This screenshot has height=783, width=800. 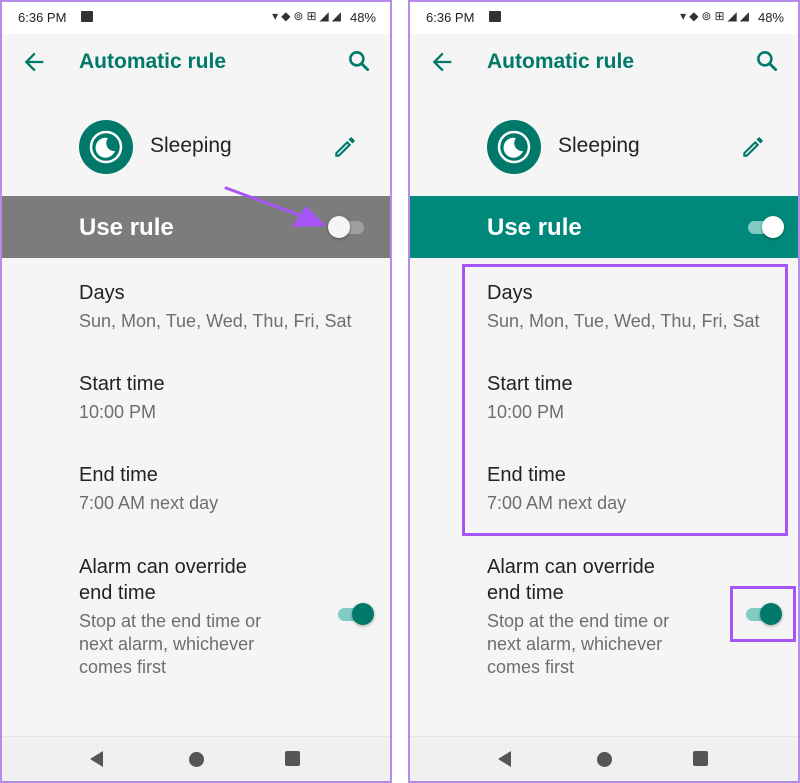 What do you see at coordinates (275, 206) in the screenshot?
I see `arrow-annotation` at bounding box center [275, 206].